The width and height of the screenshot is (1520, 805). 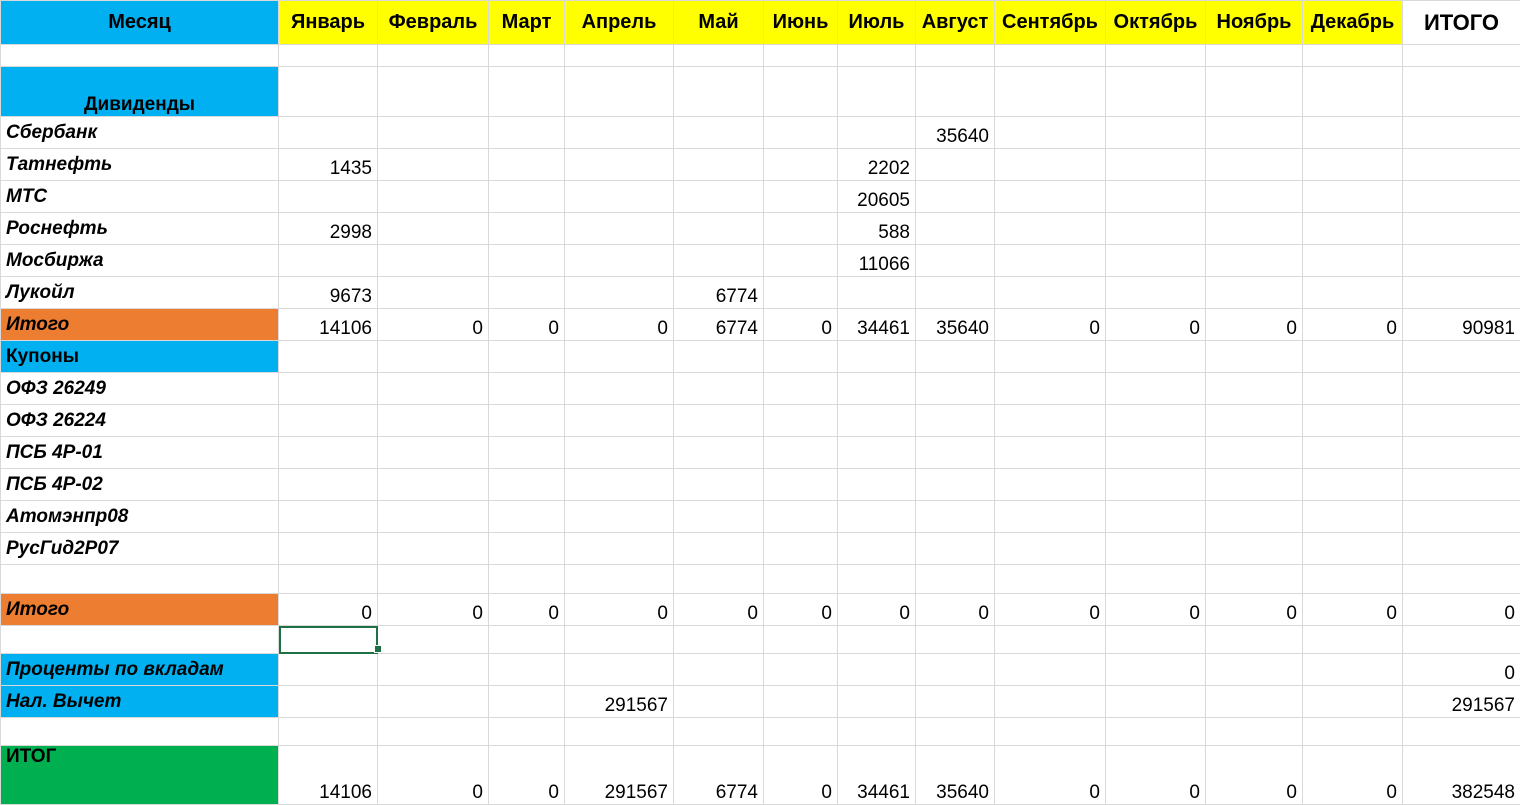 I want to click on row-label: Татнефть, so click(x=140, y=165).